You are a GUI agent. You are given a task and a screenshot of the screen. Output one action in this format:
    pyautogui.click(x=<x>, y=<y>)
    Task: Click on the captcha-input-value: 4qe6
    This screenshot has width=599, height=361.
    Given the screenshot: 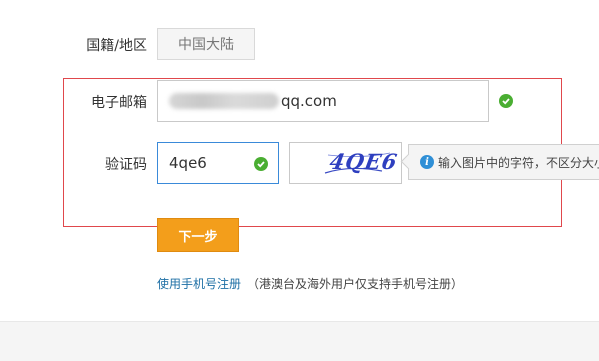 What is the action you would take?
    pyautogui.click(x=188, y=163)
    